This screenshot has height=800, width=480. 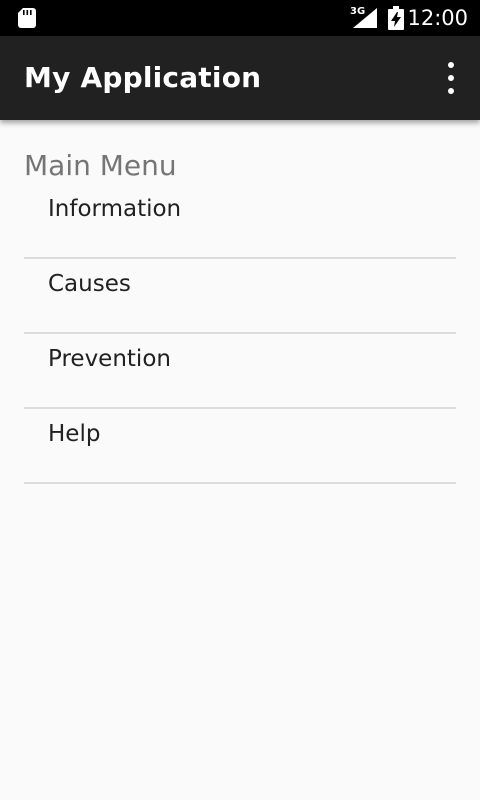 I want to click on menu-item-causes: Causes, so click(x=240, y=296).